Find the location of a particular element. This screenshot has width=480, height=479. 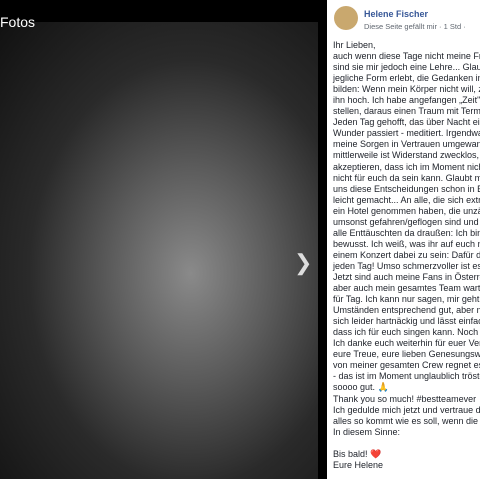

post-line: umsonst gefahren/geflogen sind und le is located at coordinates (406, 221).